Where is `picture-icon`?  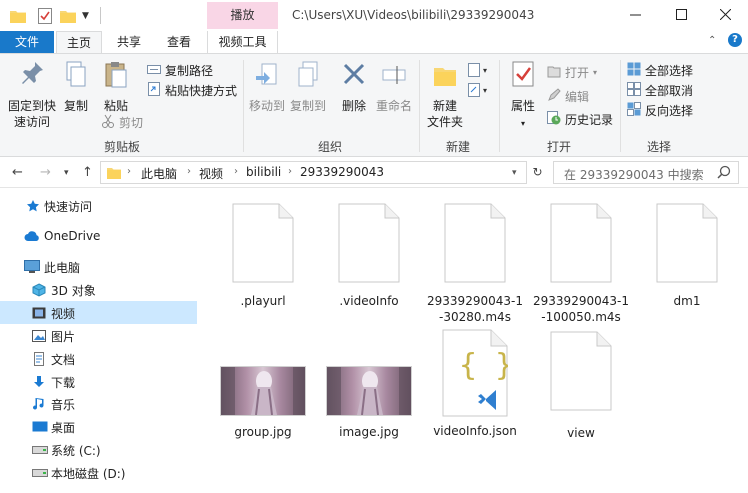
picture-icon is located at coordinates (39, 337).